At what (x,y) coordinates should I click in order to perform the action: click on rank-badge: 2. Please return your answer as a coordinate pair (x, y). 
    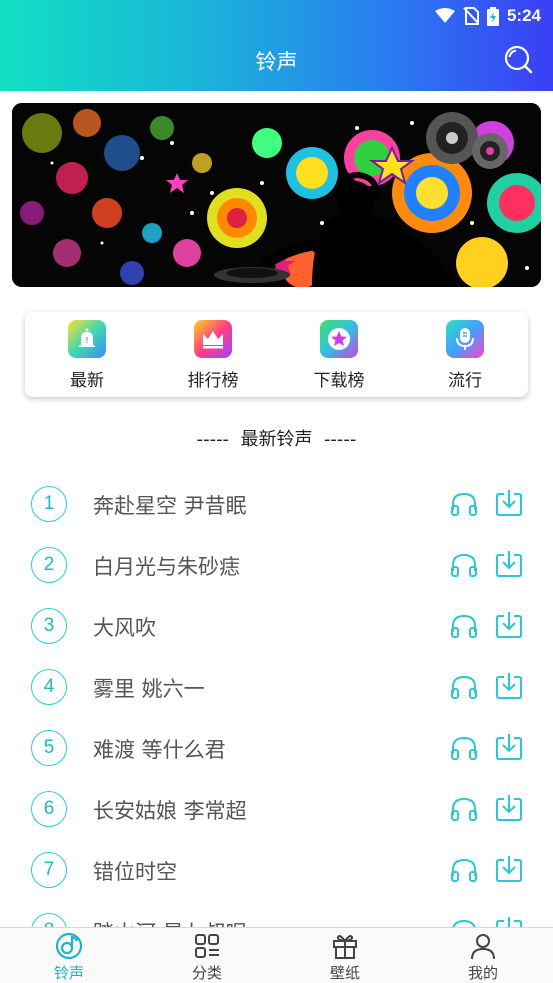
    Looking at the image, I should click on (49, 565).